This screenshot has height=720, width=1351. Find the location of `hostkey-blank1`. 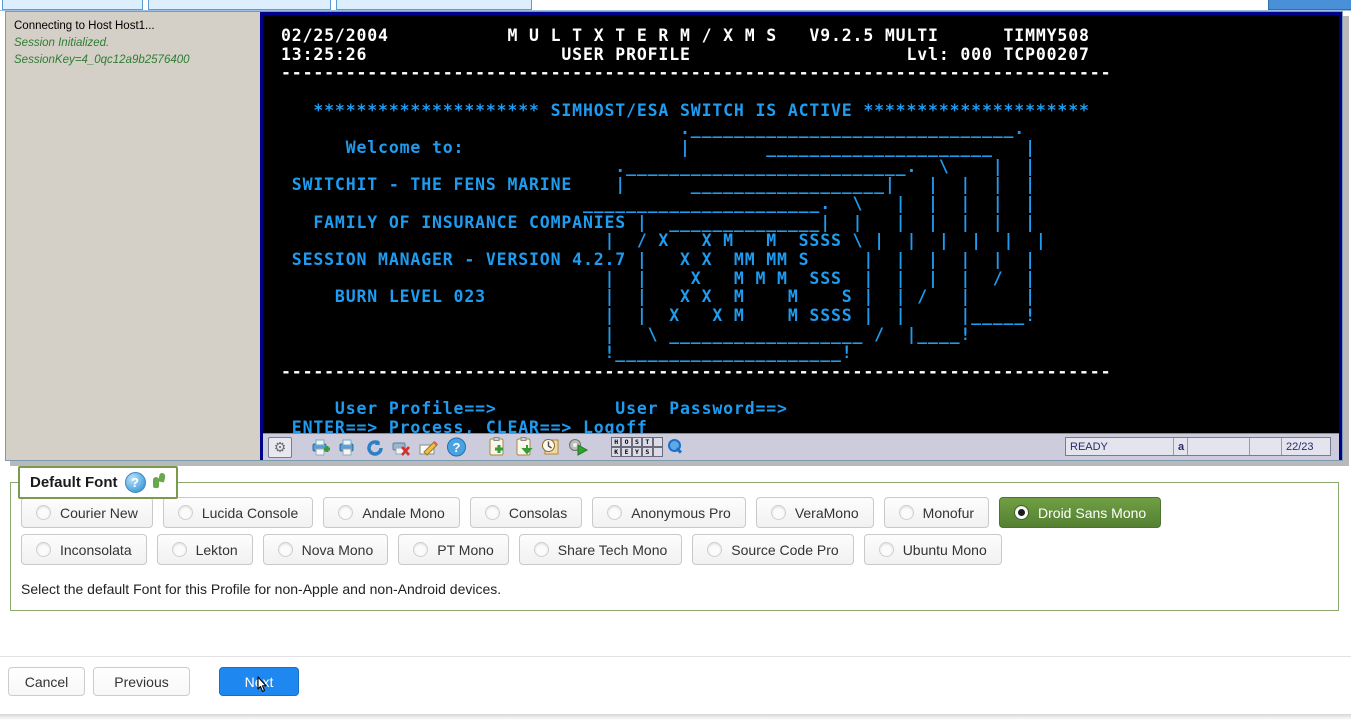

hostkey-blank1 is located at coordinates (657, 442).